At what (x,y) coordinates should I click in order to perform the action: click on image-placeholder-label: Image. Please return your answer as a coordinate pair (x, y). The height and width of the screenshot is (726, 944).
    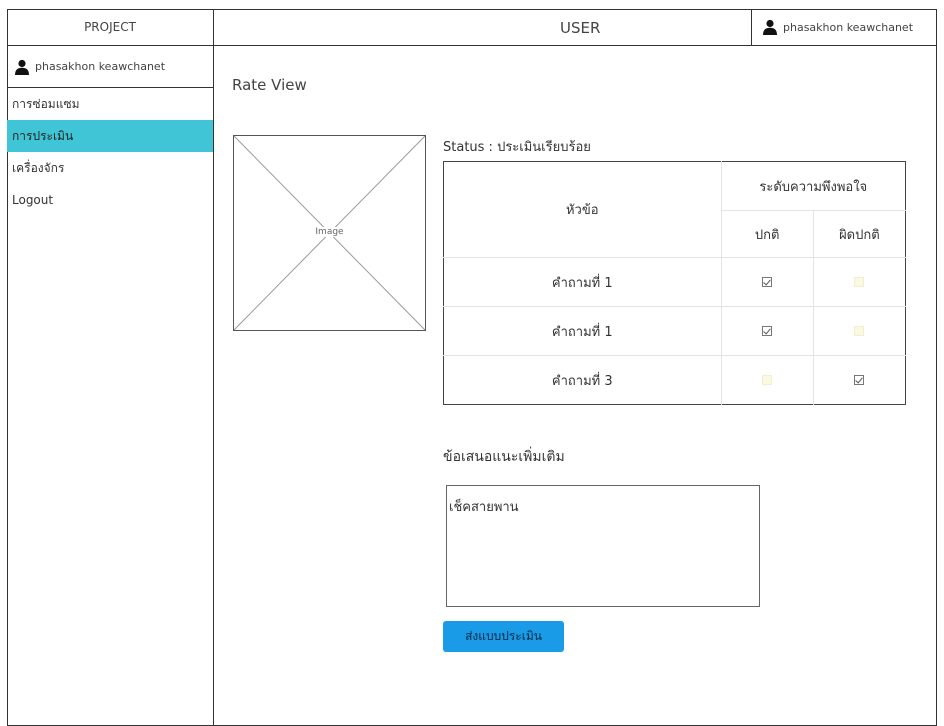
    Looking at the image, I should click on (329, 232).